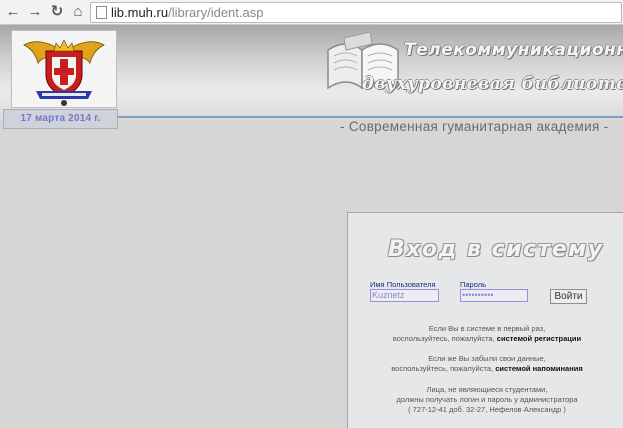  Describe the element at coordinates (60, 119) in the screenshot. I see `current-date: 17 марта 2014 г.` at that location.